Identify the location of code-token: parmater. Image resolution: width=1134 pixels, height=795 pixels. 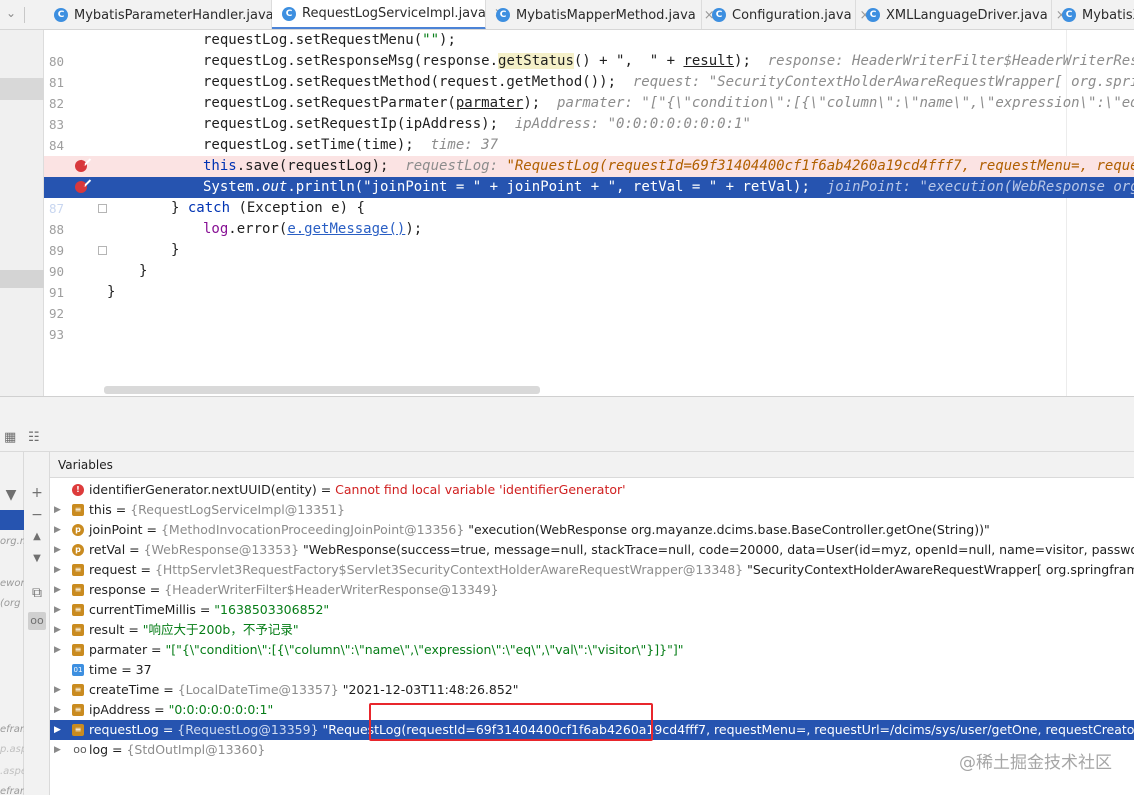
(489, 103).